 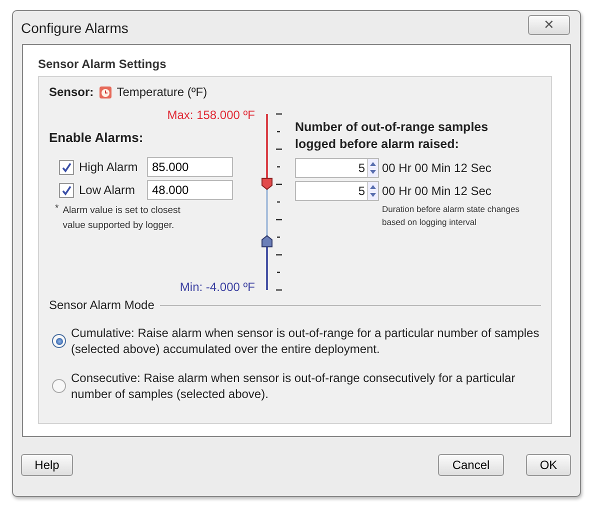 I want to click on alarm-value-field: 85.000, so click(x=190, y=167).